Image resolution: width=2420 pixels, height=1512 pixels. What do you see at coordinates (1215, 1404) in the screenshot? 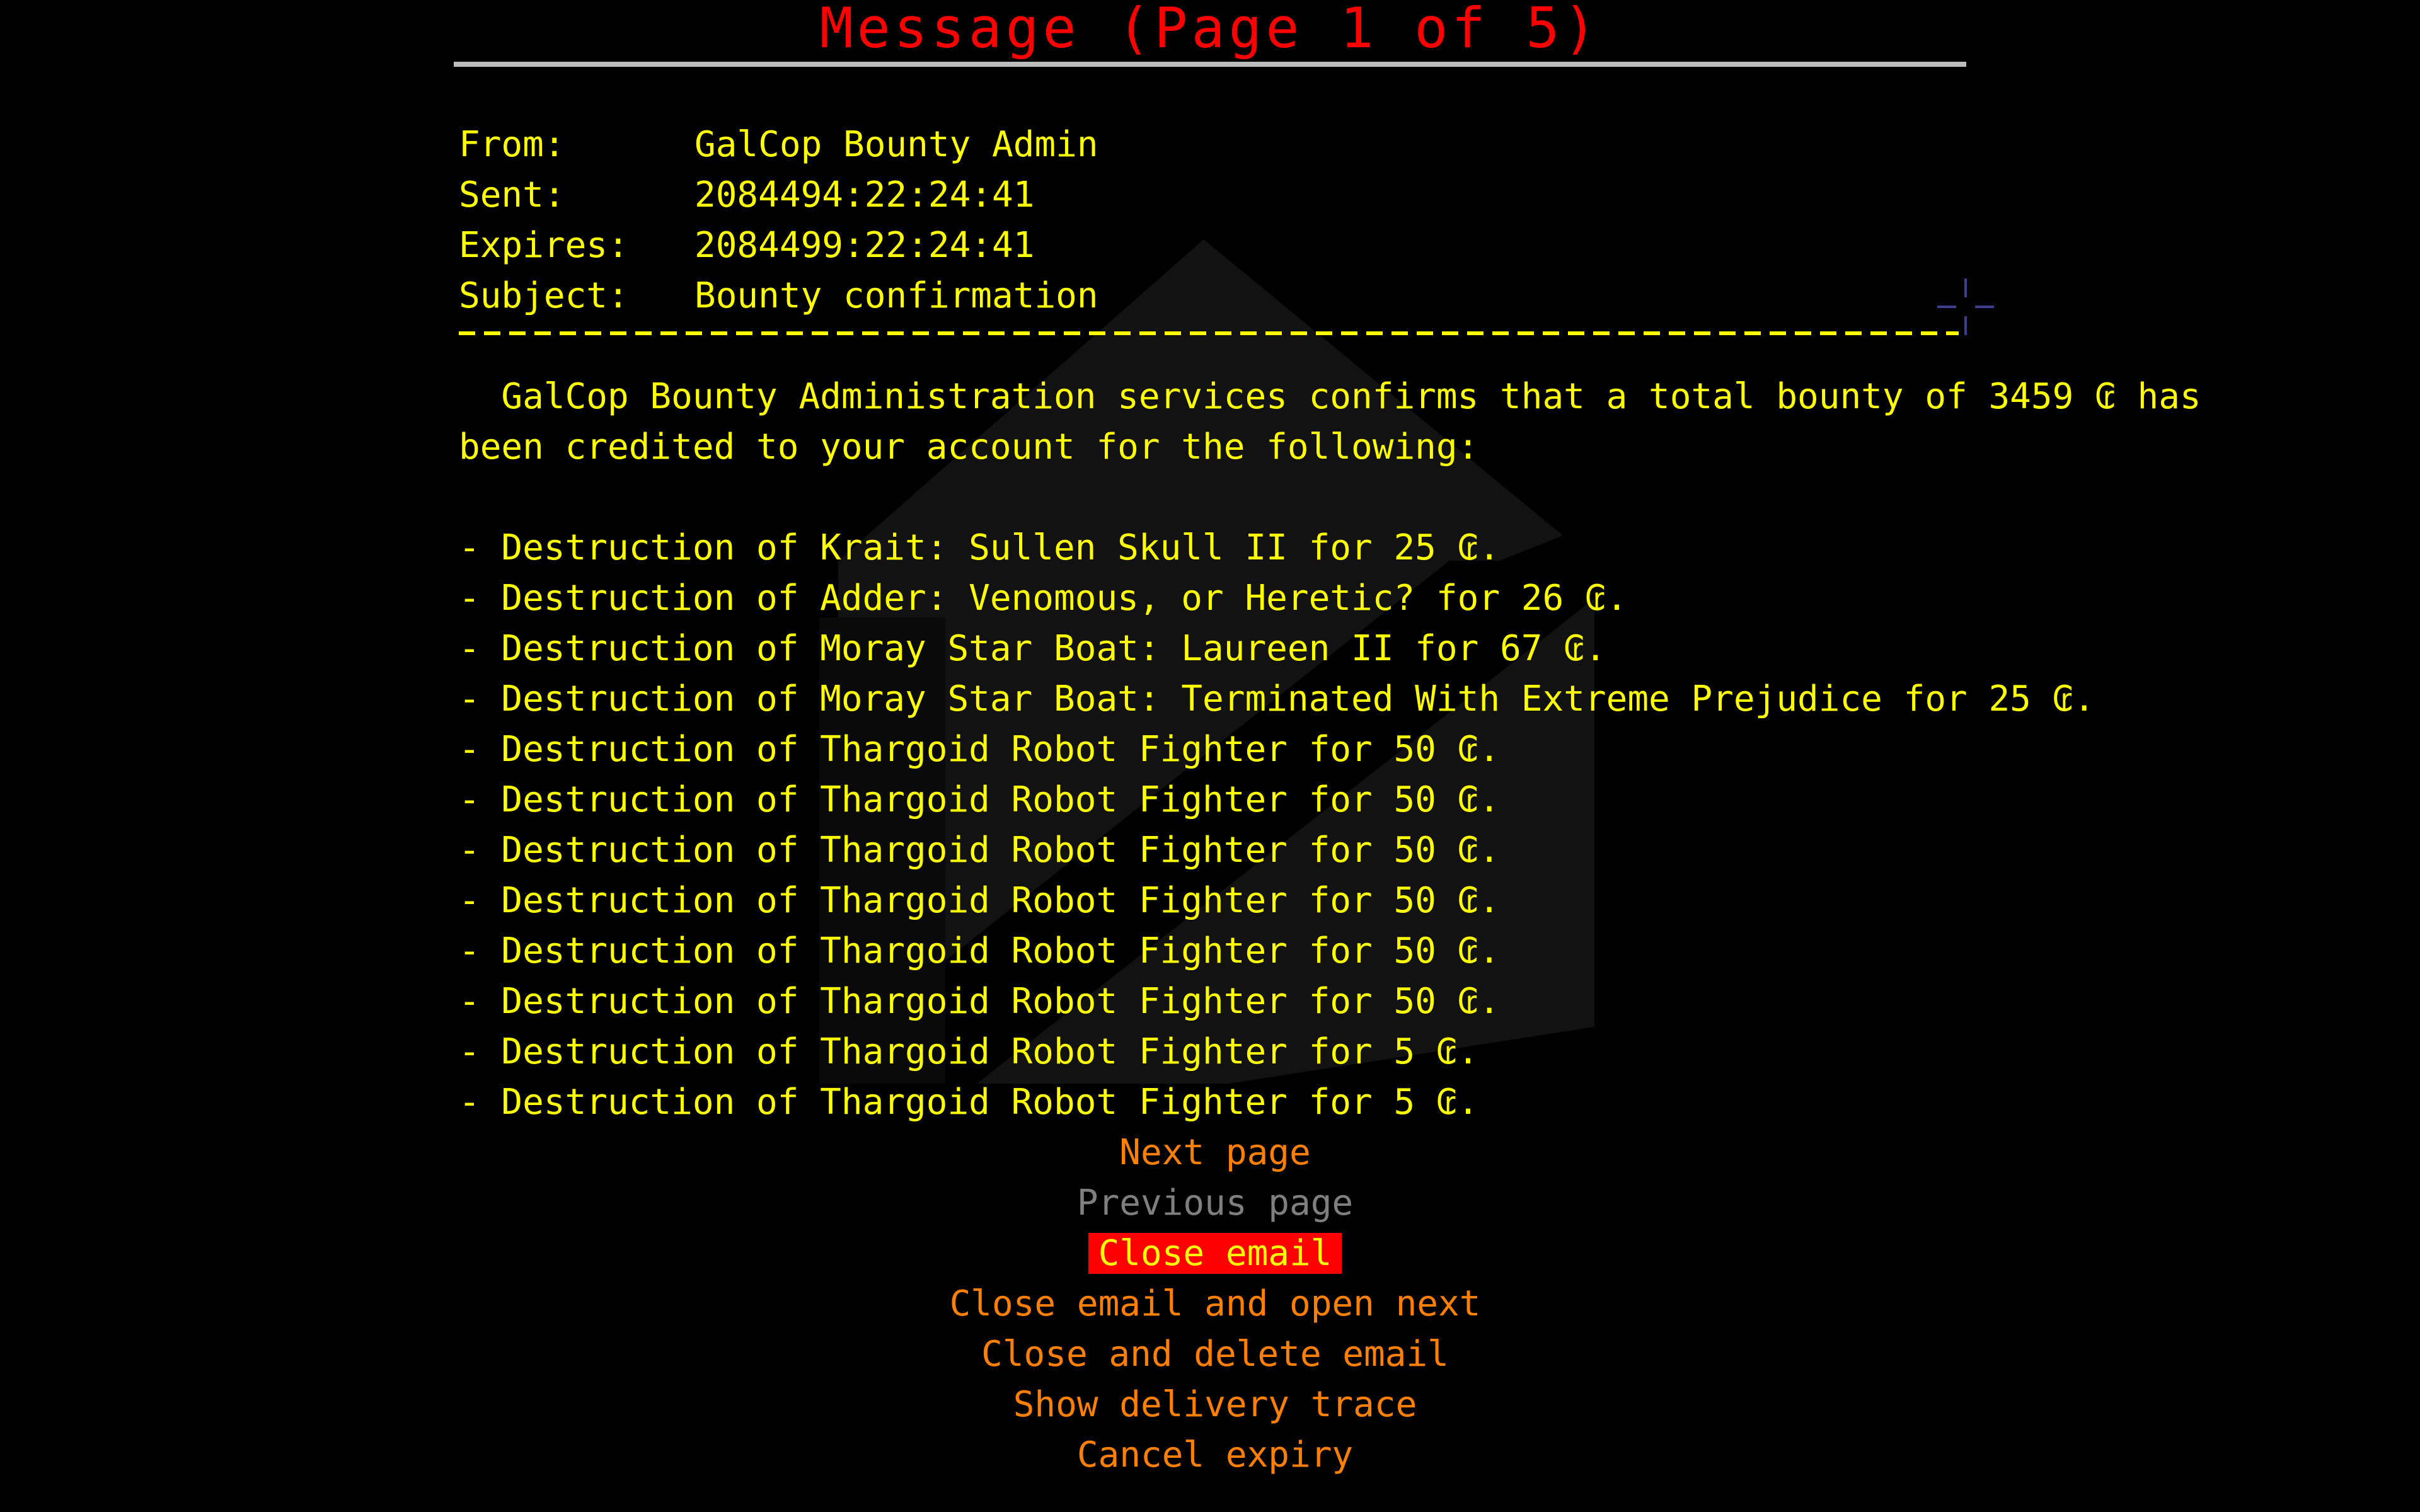
I see `show-delivery-trace-label: Show delivery trace` at bounding box center [1215, 1404].